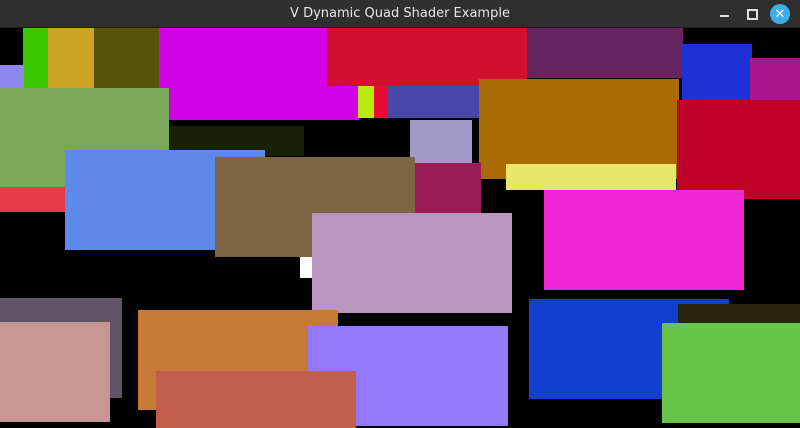 The height and width of the screenshot is (428, 800). I want to click on minimize-icon, so click(724, 16).